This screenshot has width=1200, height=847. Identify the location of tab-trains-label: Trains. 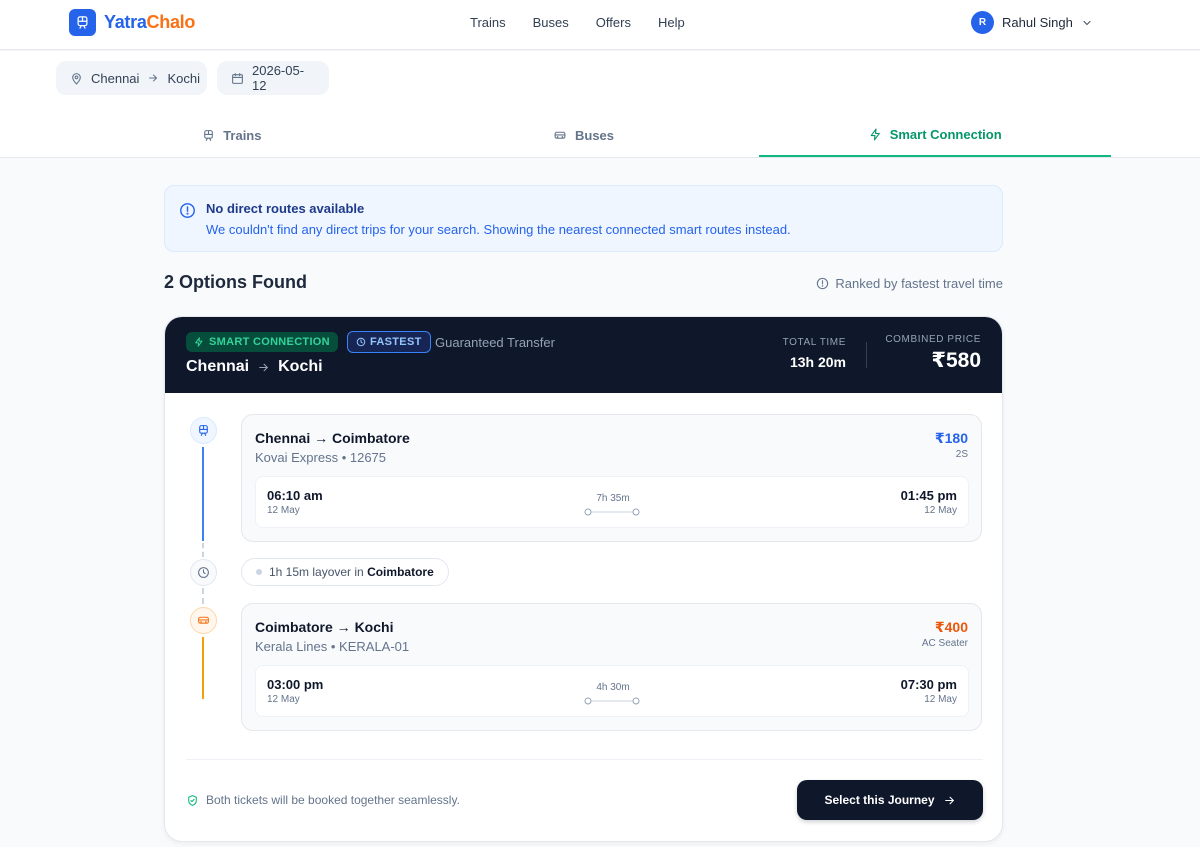
(242, 135).